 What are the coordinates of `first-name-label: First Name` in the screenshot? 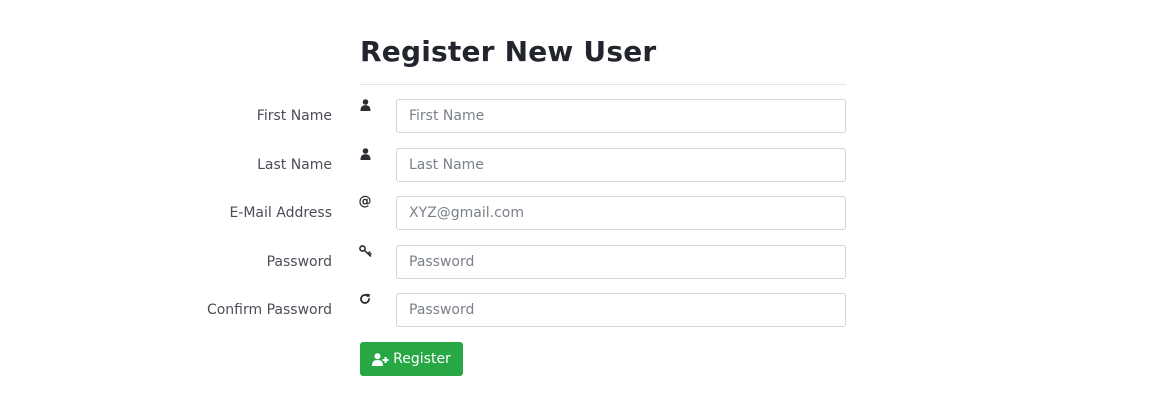 It's located at (294, 116).